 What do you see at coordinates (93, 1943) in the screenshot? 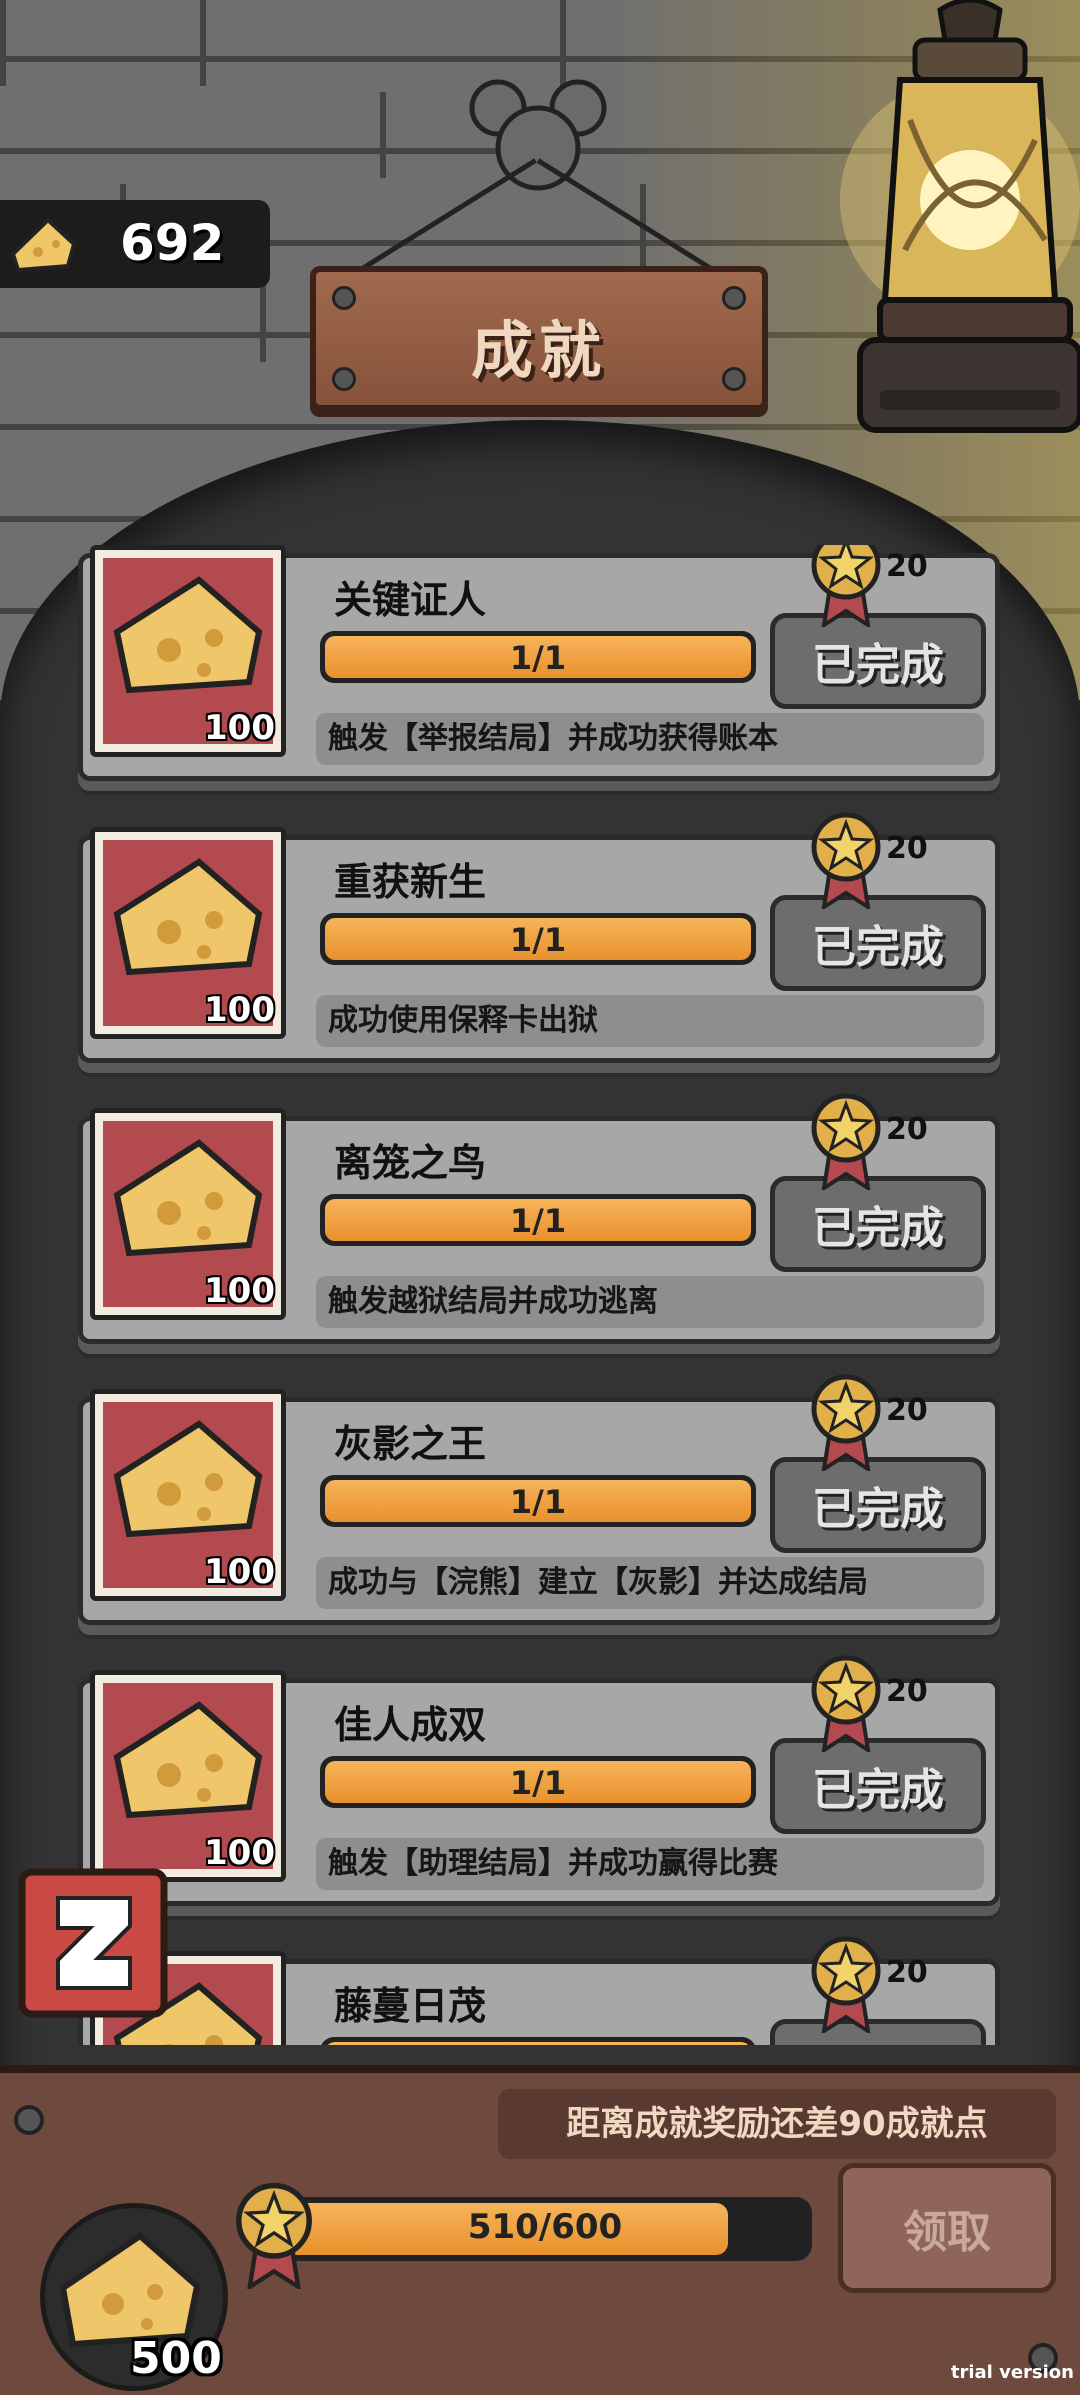
I see `back-button` at bounding box center [93, 1943].